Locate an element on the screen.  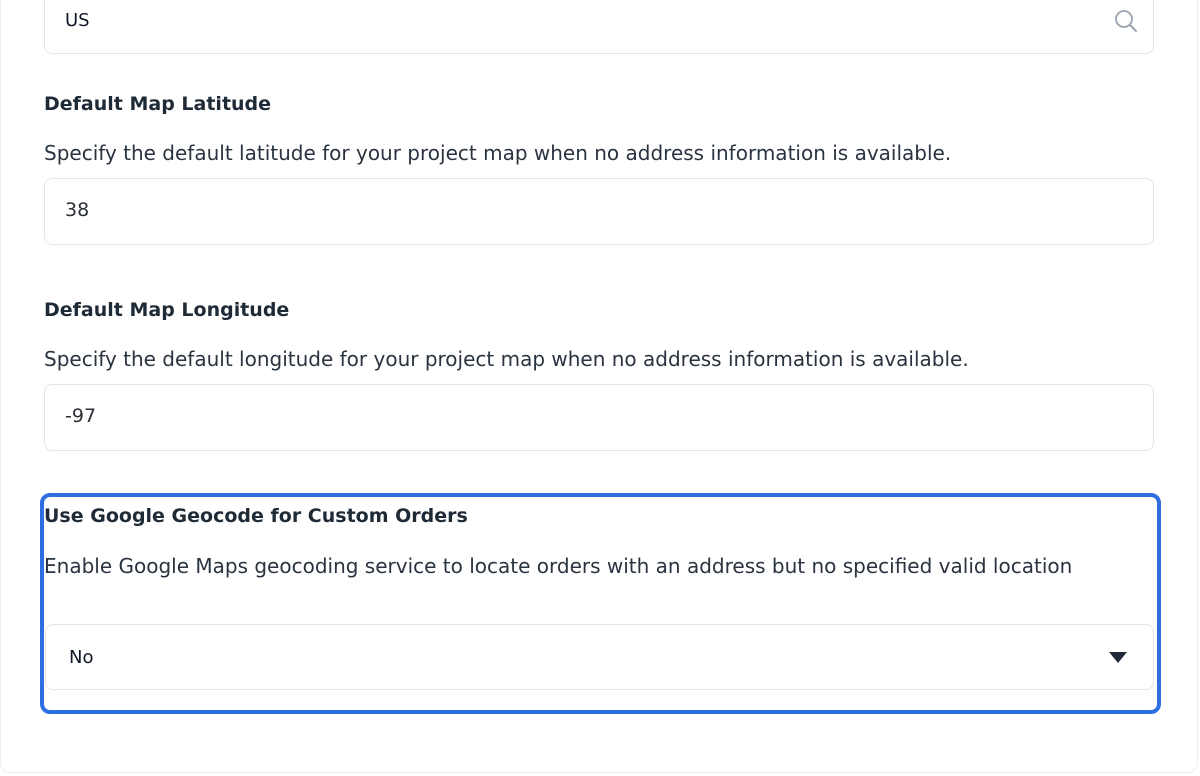
search-icon is located at coordinates (1126, 21).